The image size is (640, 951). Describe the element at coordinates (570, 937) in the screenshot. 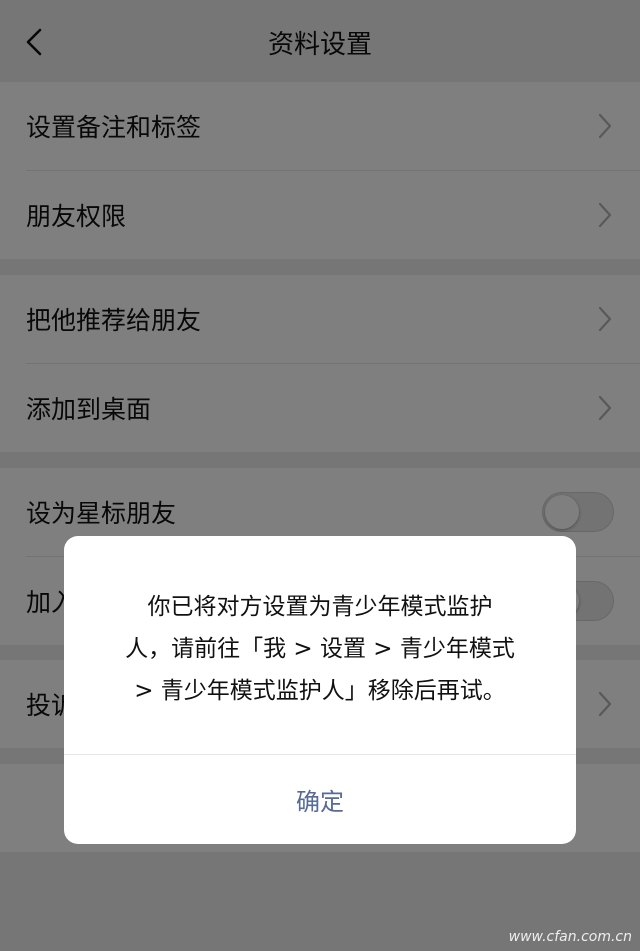

I see `watermark: www.cfan.com.cn` at that location.